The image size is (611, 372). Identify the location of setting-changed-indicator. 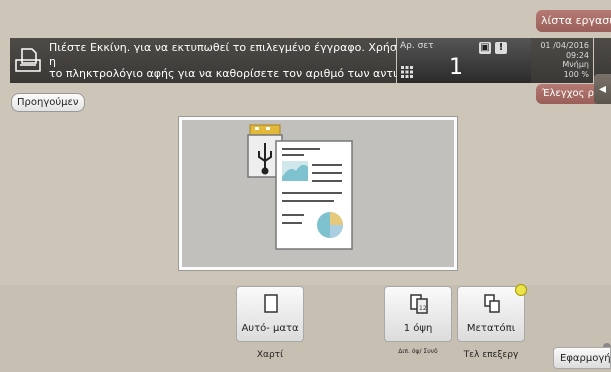
(521, 290).